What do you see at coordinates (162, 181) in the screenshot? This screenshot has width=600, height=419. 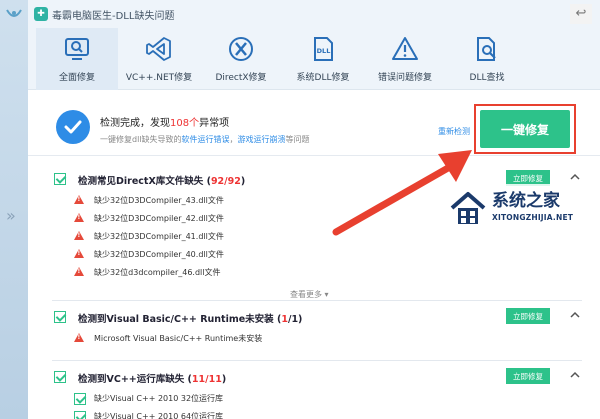 I see `section-title: 检测常见DirectX库文件缺失 (92/92)` at bounding box center [162, 181].